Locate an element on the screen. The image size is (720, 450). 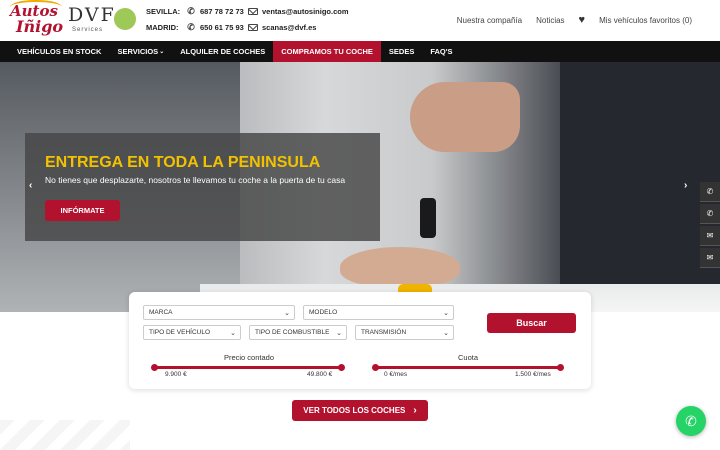
tipo-vehiculo-select: TIPO DE VEHÍCULO ⌄ is located at coordinates (192, 332).